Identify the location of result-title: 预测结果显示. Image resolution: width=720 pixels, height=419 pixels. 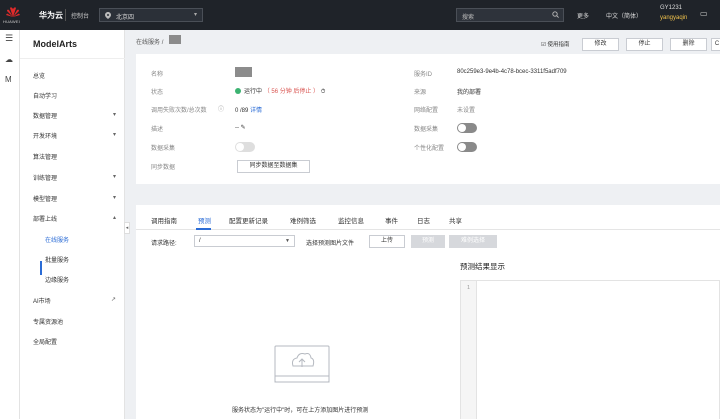
(482, 266).